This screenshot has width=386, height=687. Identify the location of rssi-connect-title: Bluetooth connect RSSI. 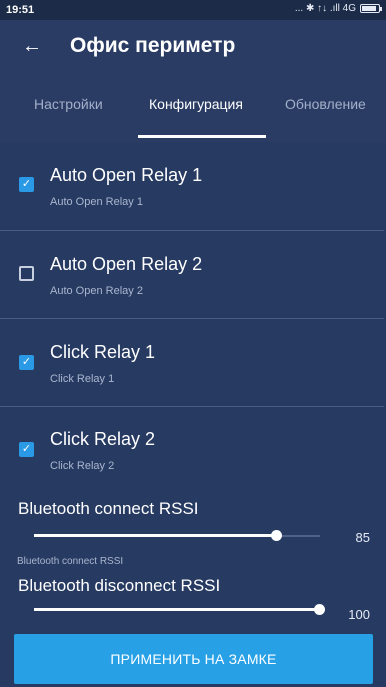
(108, 508).